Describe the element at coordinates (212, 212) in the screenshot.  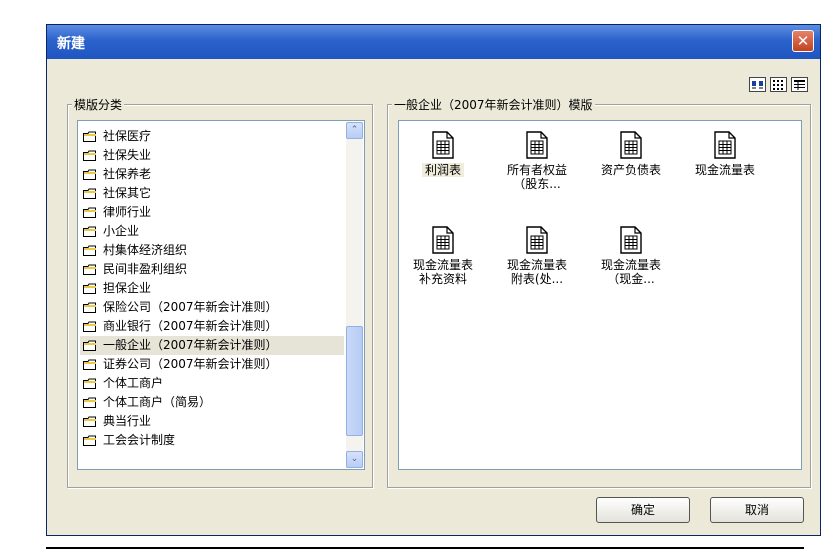
I see `list-item: 律师行业` at that location.